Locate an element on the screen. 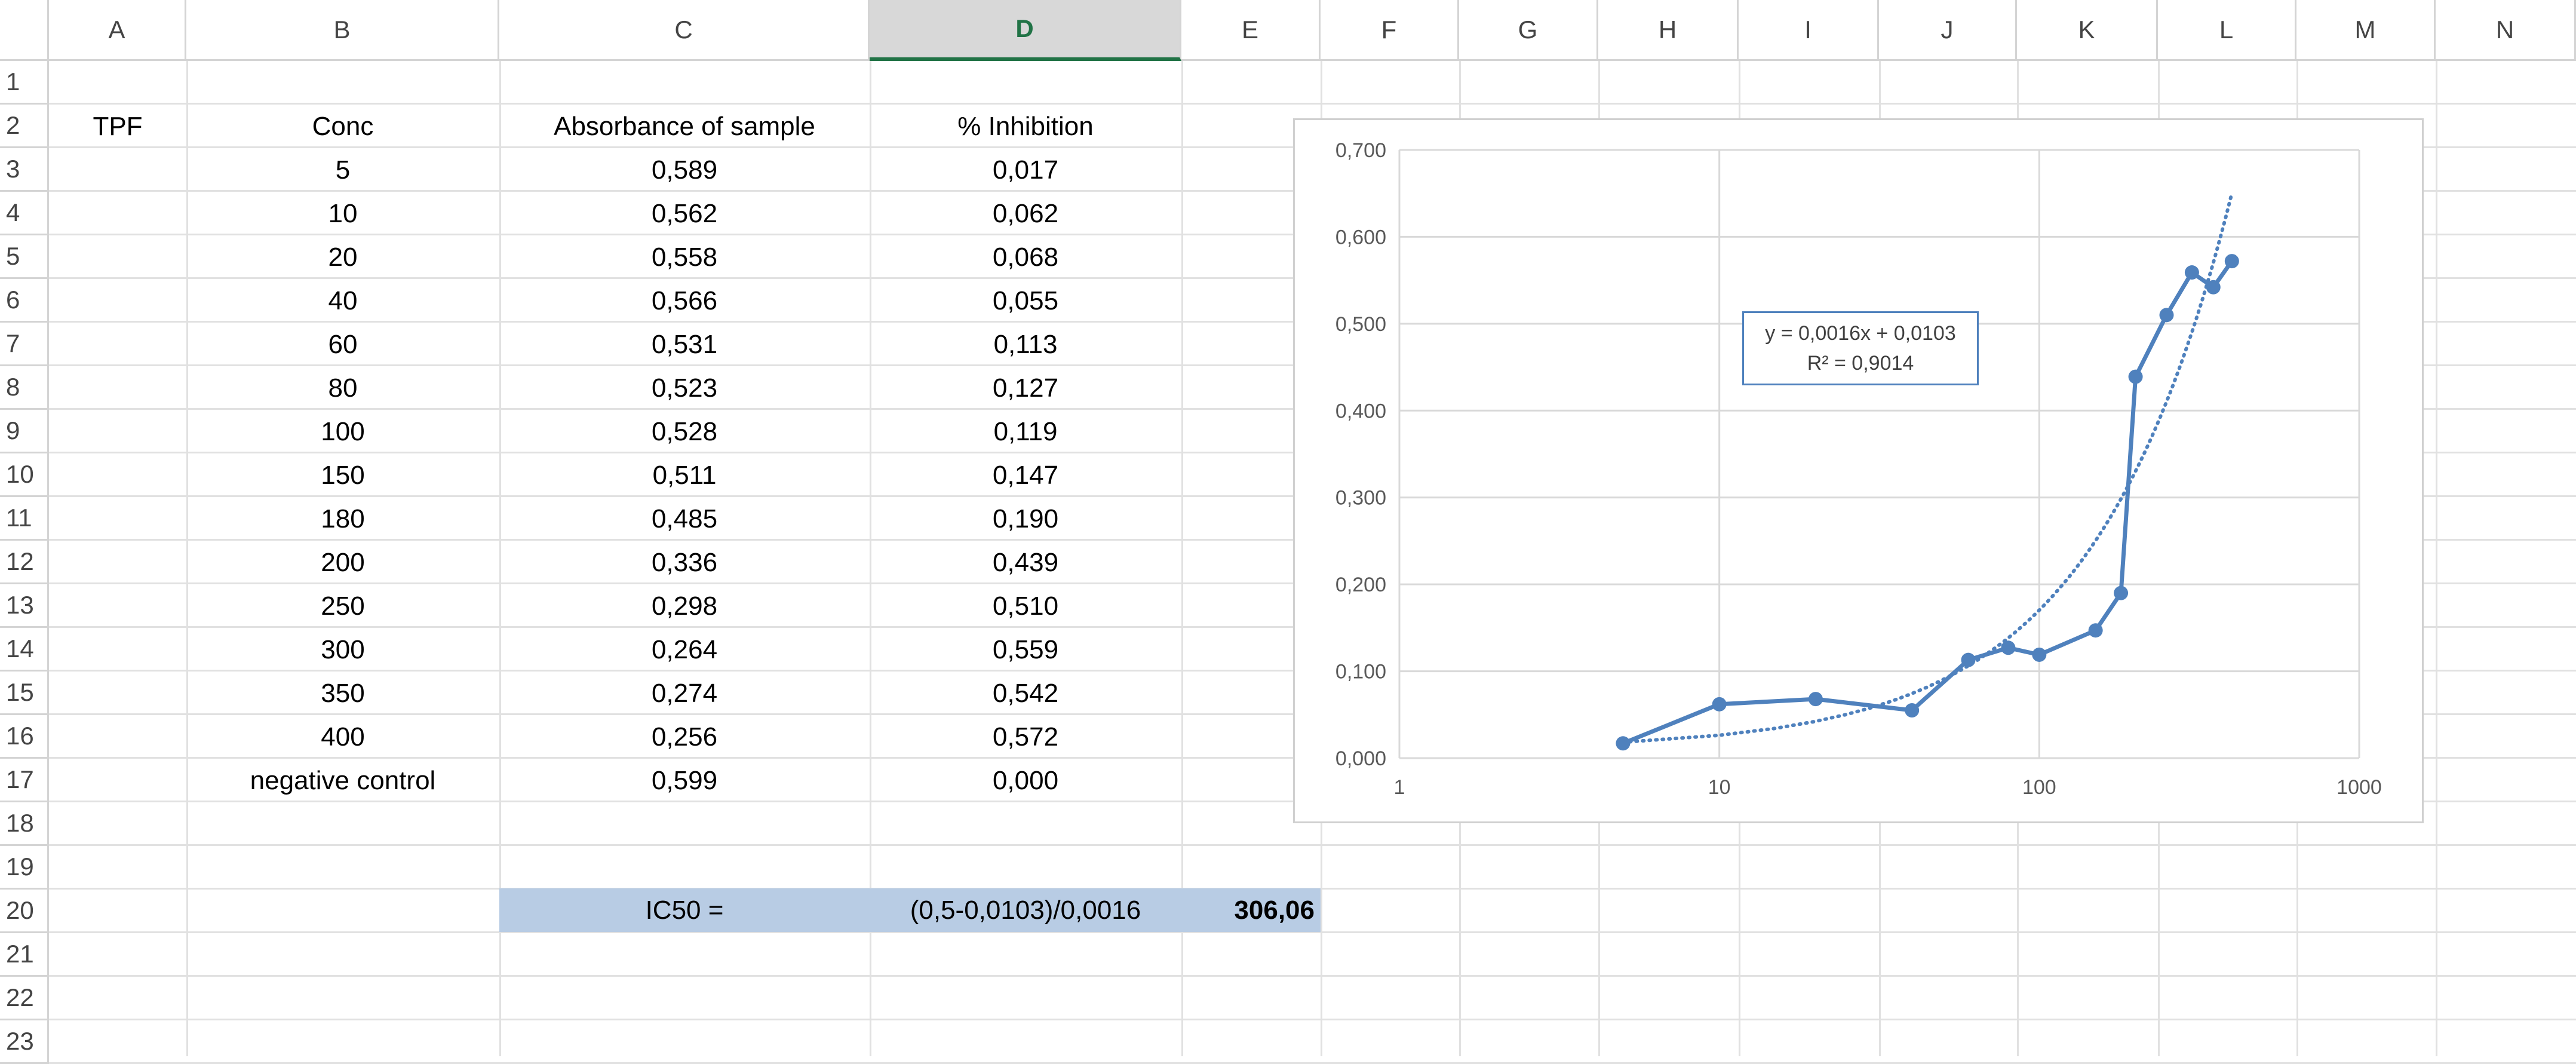  table-cell: 0,147 is located at coordinates (1025, 475).